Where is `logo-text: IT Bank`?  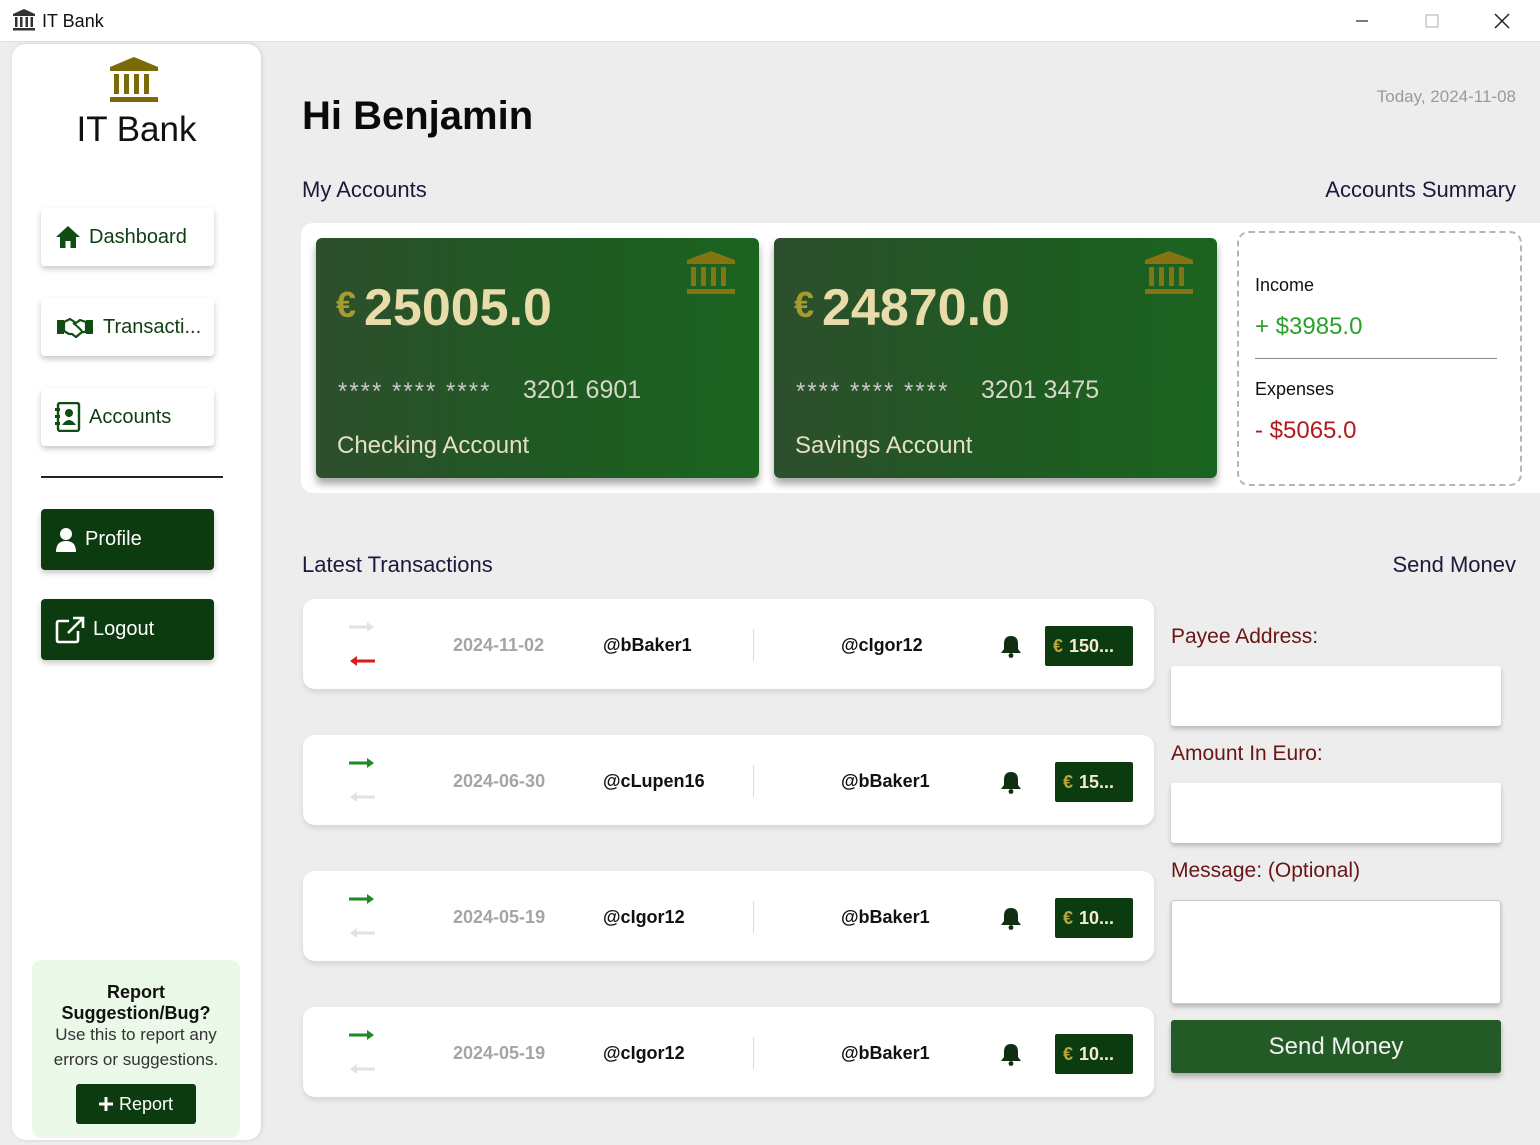 logo-text: IT Bank is located at coordinates (136, 129).